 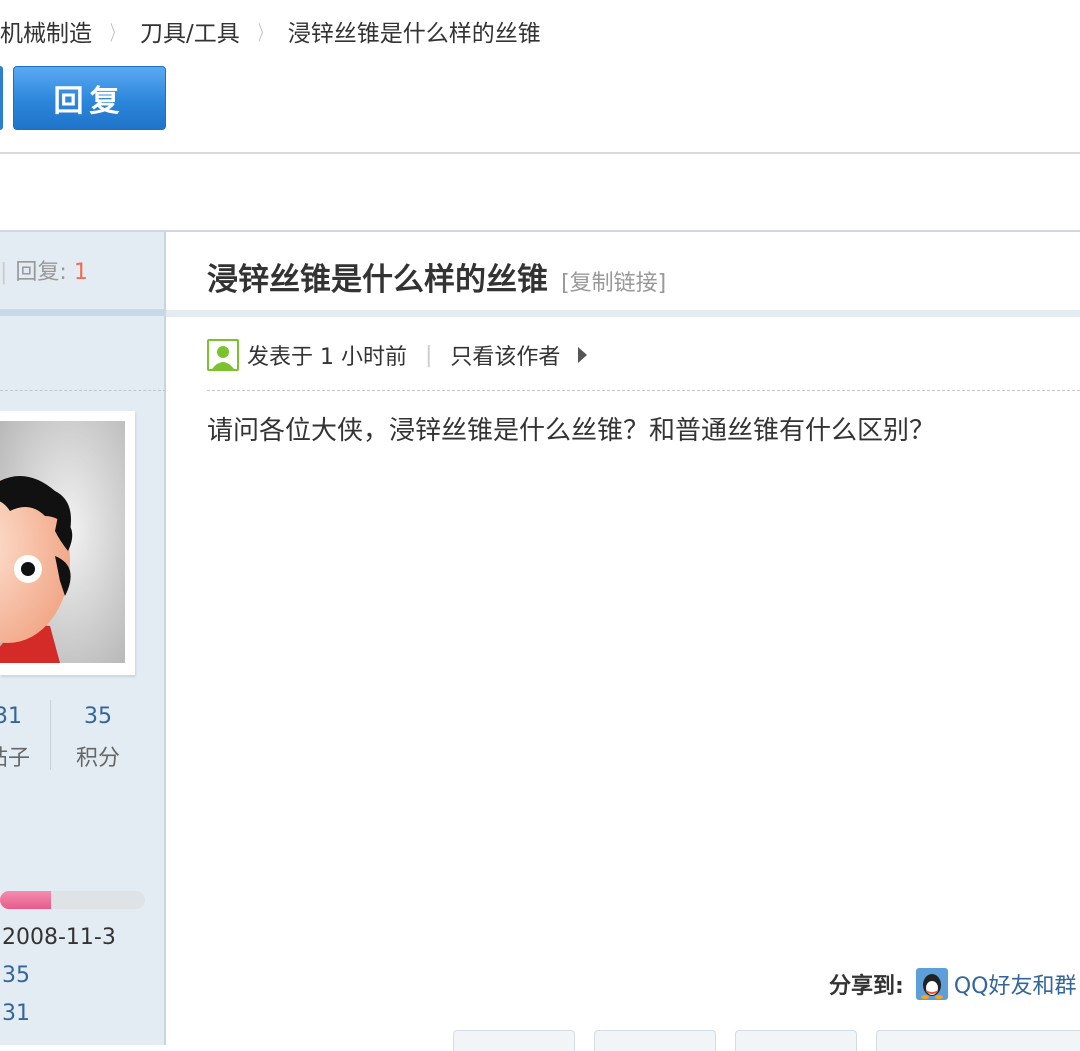 I want to click on breadcrumb-item-tools: 刀具/工具, so click(x=190, y=31).